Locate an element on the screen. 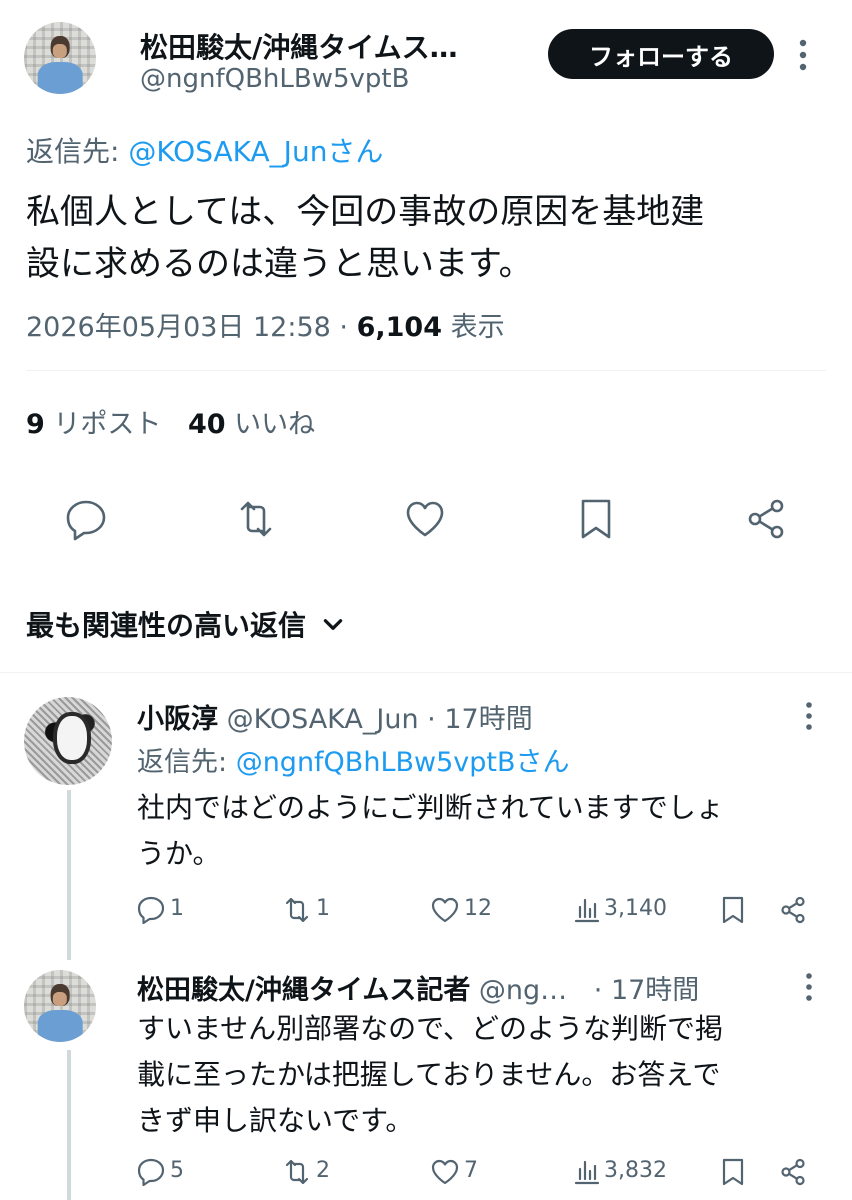 The height and width of the screenshot is (1200, 852). replies-sort-button: 最も関連性の高い返信 is located at coordinates (186, 624).